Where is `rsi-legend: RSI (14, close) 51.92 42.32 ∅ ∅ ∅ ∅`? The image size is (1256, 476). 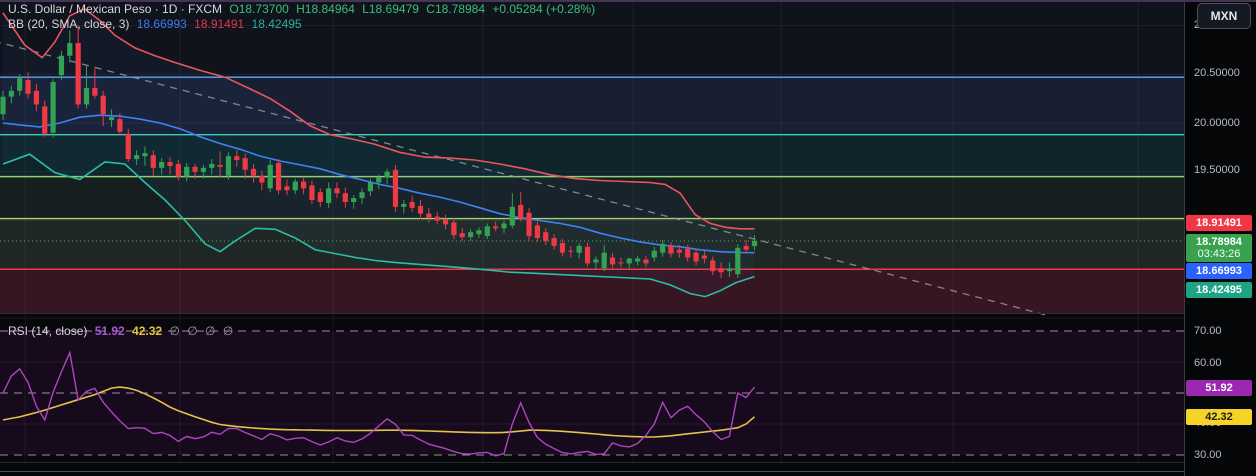
rsi-legend: RSI (14, close) 51.92 42.32 ∅ ∅ ∅ ∅ is located at coordinates (122, 331).